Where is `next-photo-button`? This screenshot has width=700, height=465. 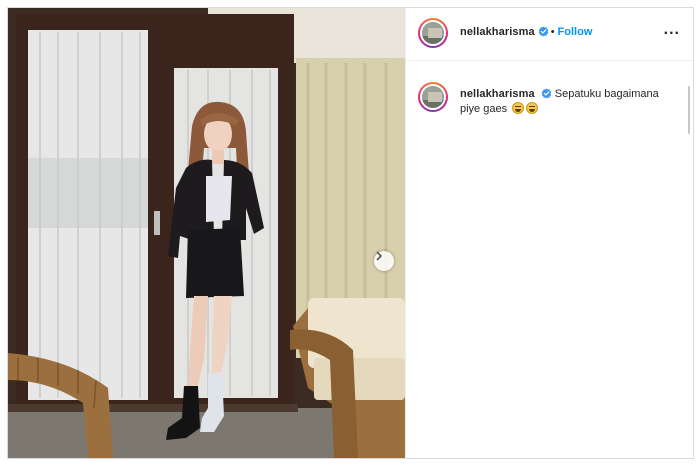
next-photo-button is located at coordinates (384, 261).